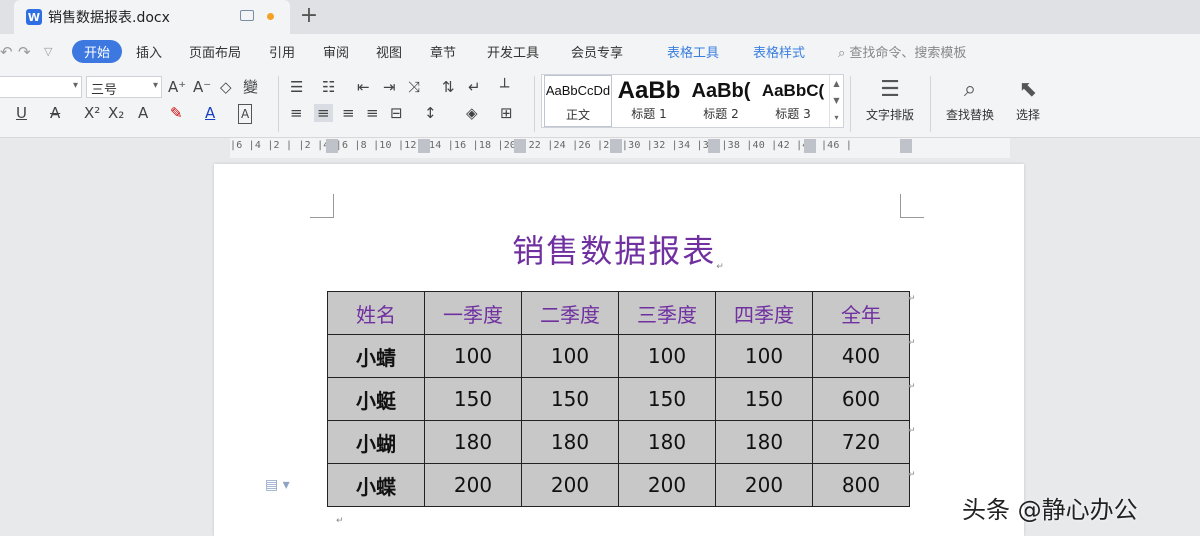 This screenshot has width=1200, height=536. I want to click on menu-member: 会员专享, so click(597, 51).